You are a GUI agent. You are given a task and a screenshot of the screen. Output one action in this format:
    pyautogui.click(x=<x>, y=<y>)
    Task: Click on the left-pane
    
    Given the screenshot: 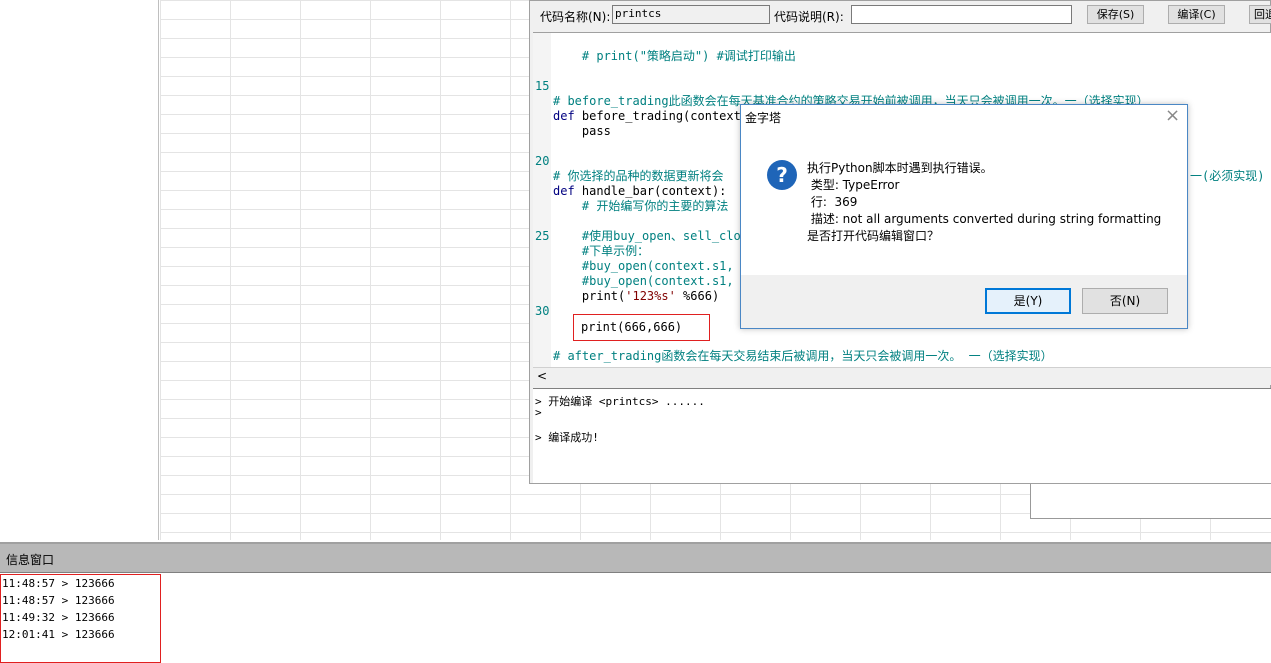 What is the action you would take?
    pyautogui.click(x=79, y=270)
    